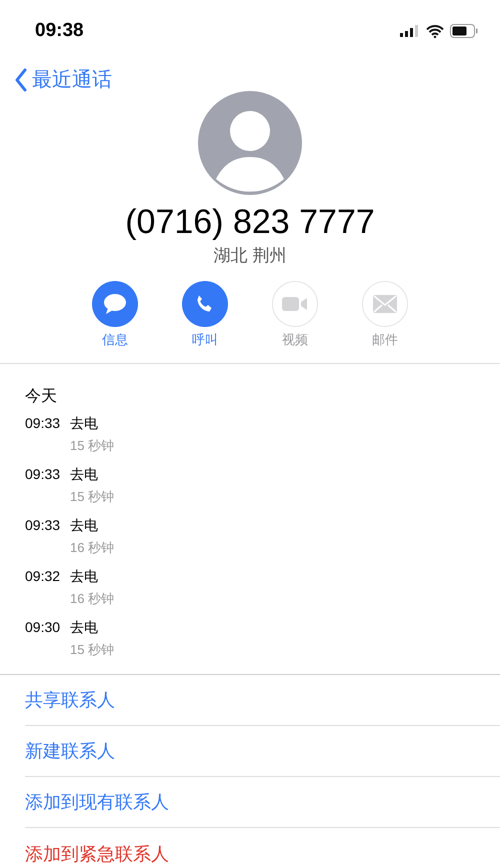 The image size is (500, 865). What do you see at coordinates (63, 79) in the screenshot?
I see `back-button: 最近通话` at bounding box center [63, 79].